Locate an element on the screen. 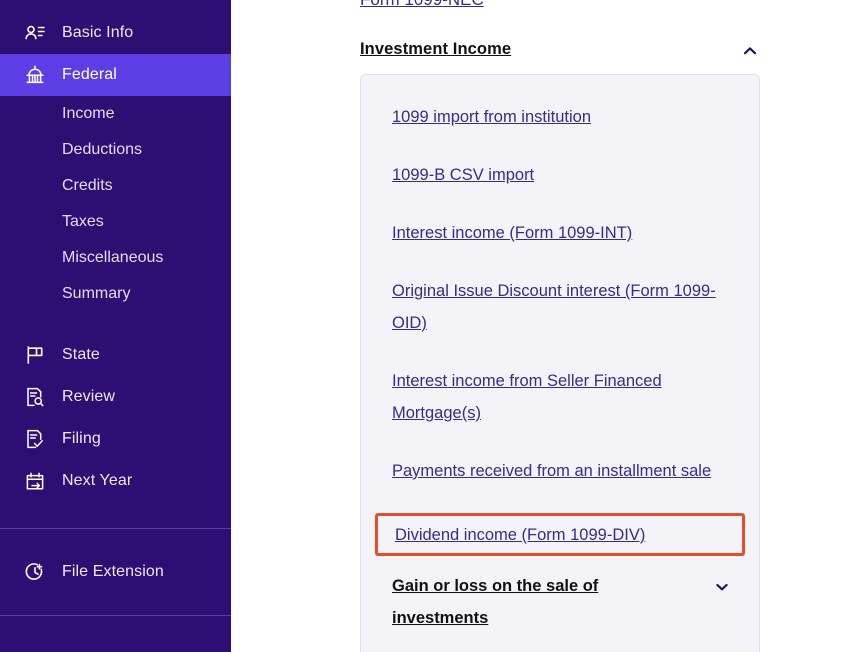 This screenshot has width=852, height=652. sidebar-subitem-taxes: Taxes is located at coordinates (115, 222).